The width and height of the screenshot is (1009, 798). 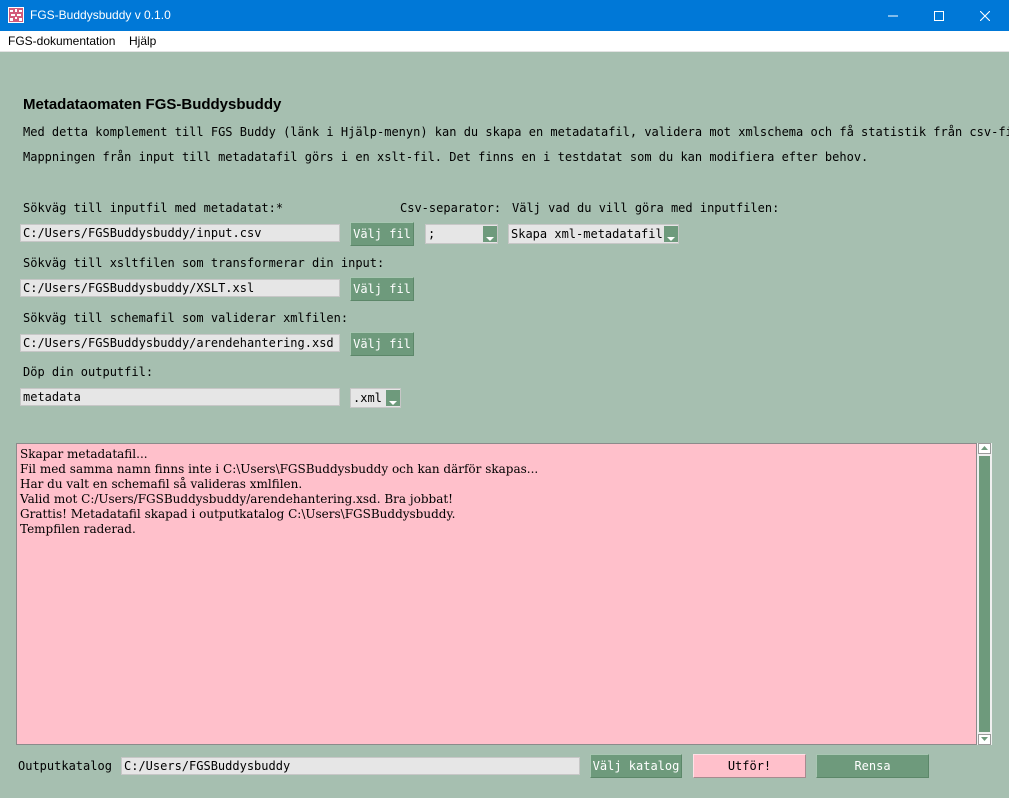 What do you see at coordinates (504, 51) in the screenshot?
I see `menu-divider` at bounding box center [504, 51].